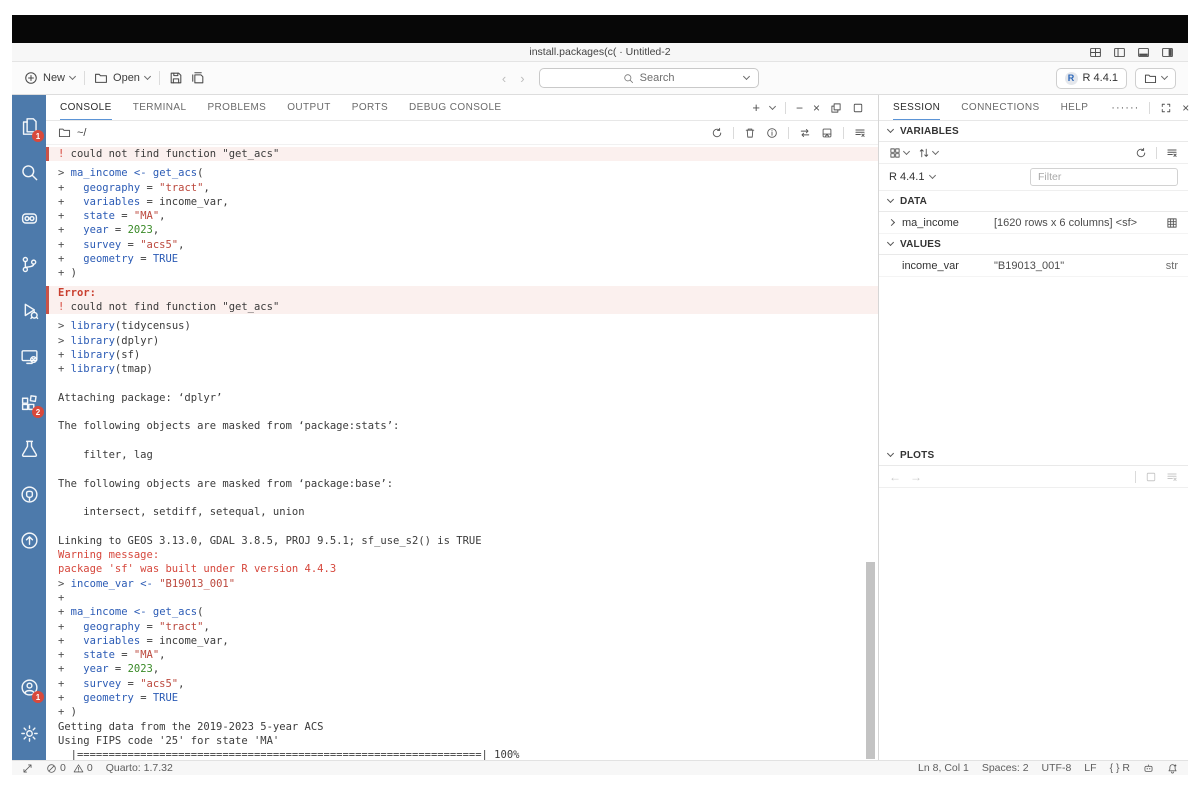  I want to click on open-data-viewer-icon, so click(1172, 223).